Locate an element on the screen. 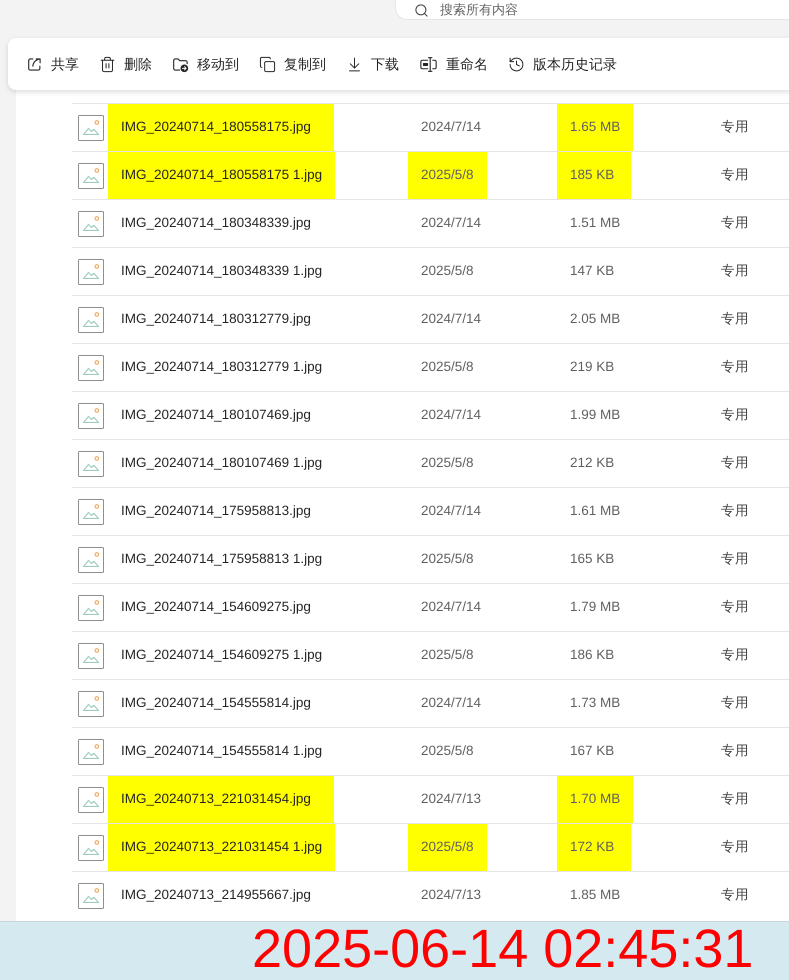 Image resolution: width=789 pixels, height=980 pixels. file-name: IMG_20240714_180107469.jpg is located at coordinates (216, 415).